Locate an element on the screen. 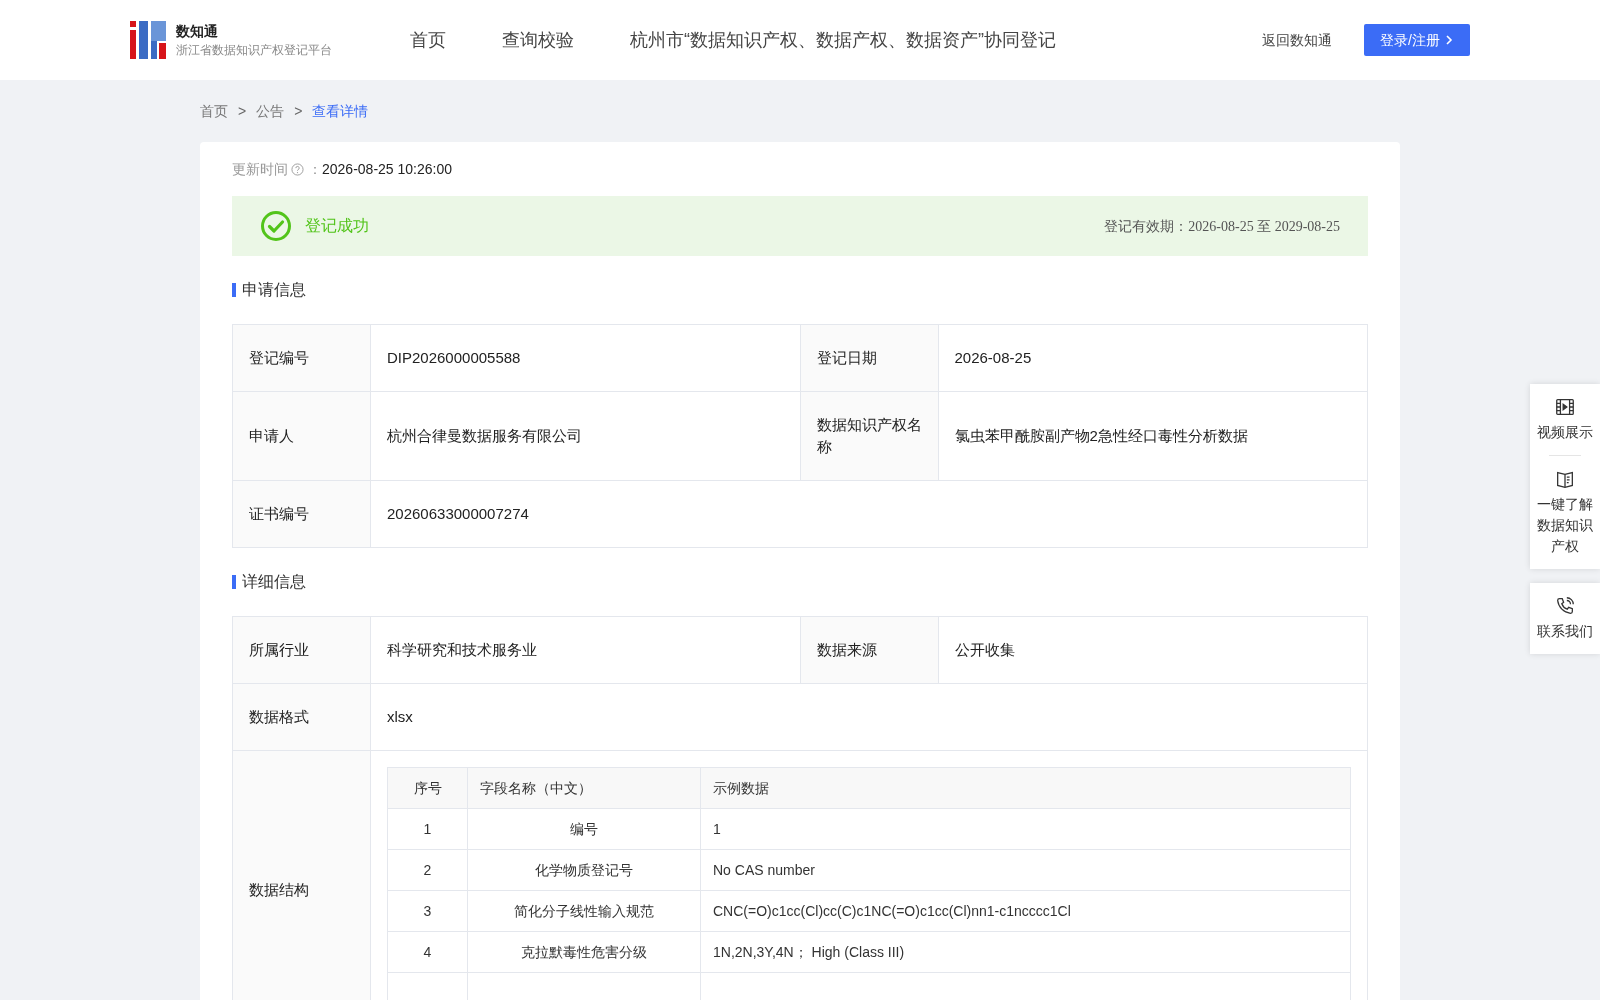 The height and width of the screenshot is (1000, 1600). nav-link: 首页 is located at coordinates (428, 40).